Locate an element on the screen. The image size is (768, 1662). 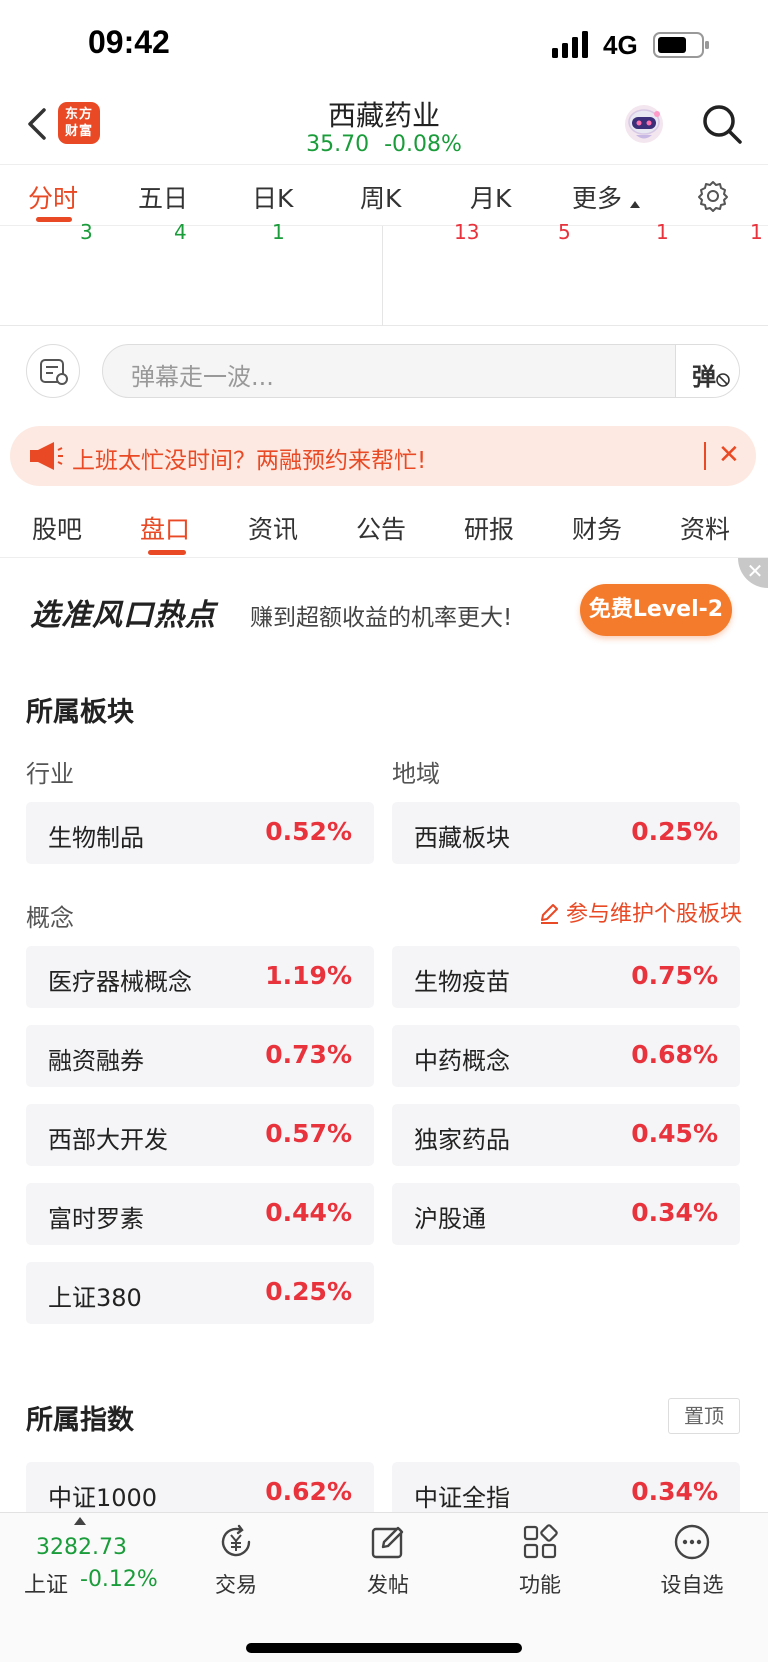
expand-up-icon is located at coordinates (80, 1521).